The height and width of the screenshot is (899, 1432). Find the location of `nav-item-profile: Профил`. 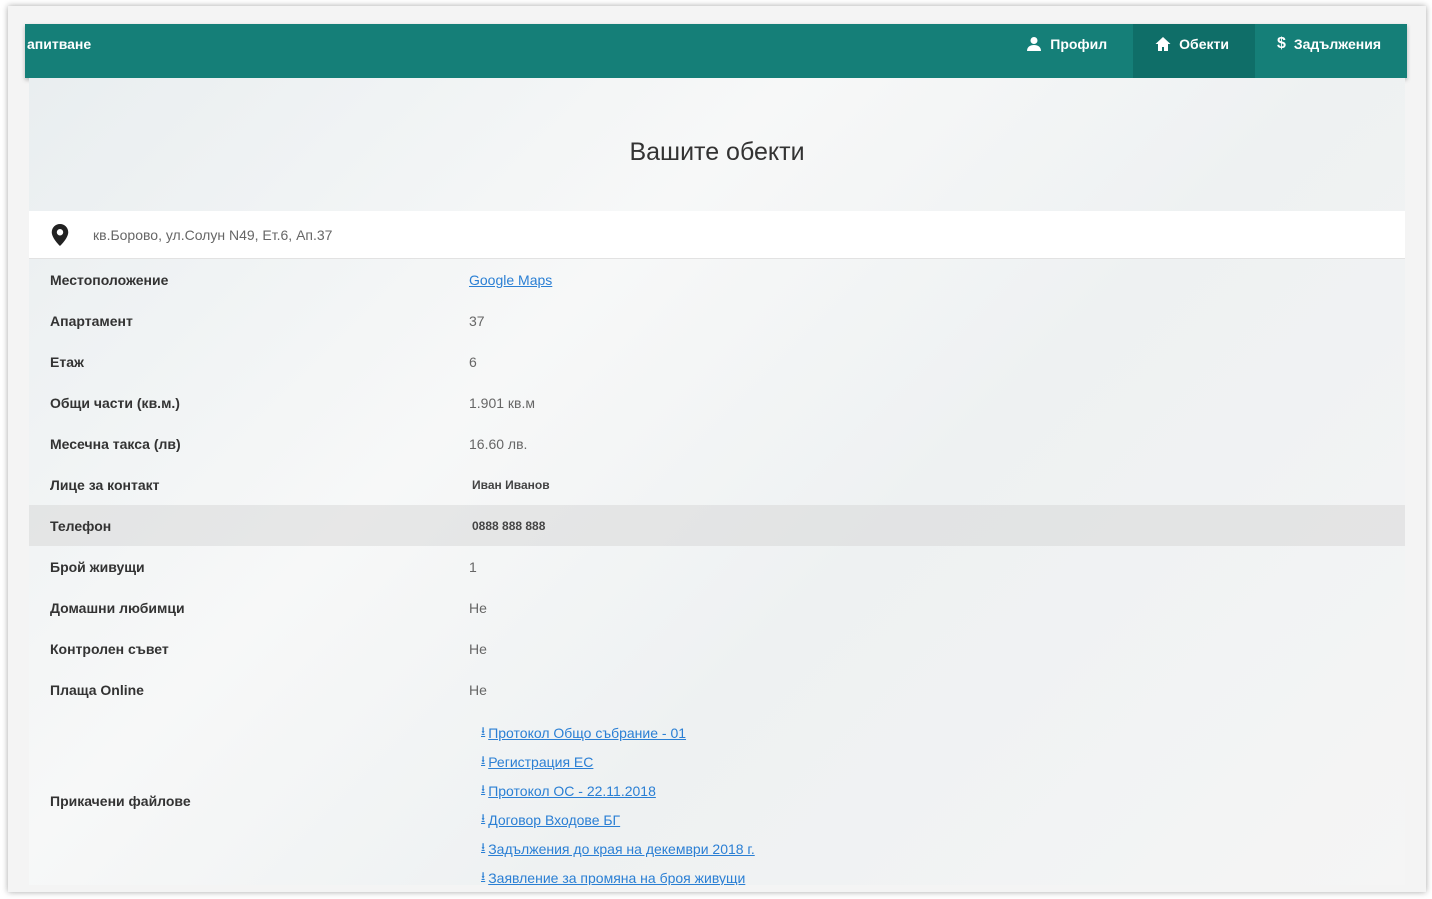

nav-item-profile: Профил is located at coordinates (1068, 51).